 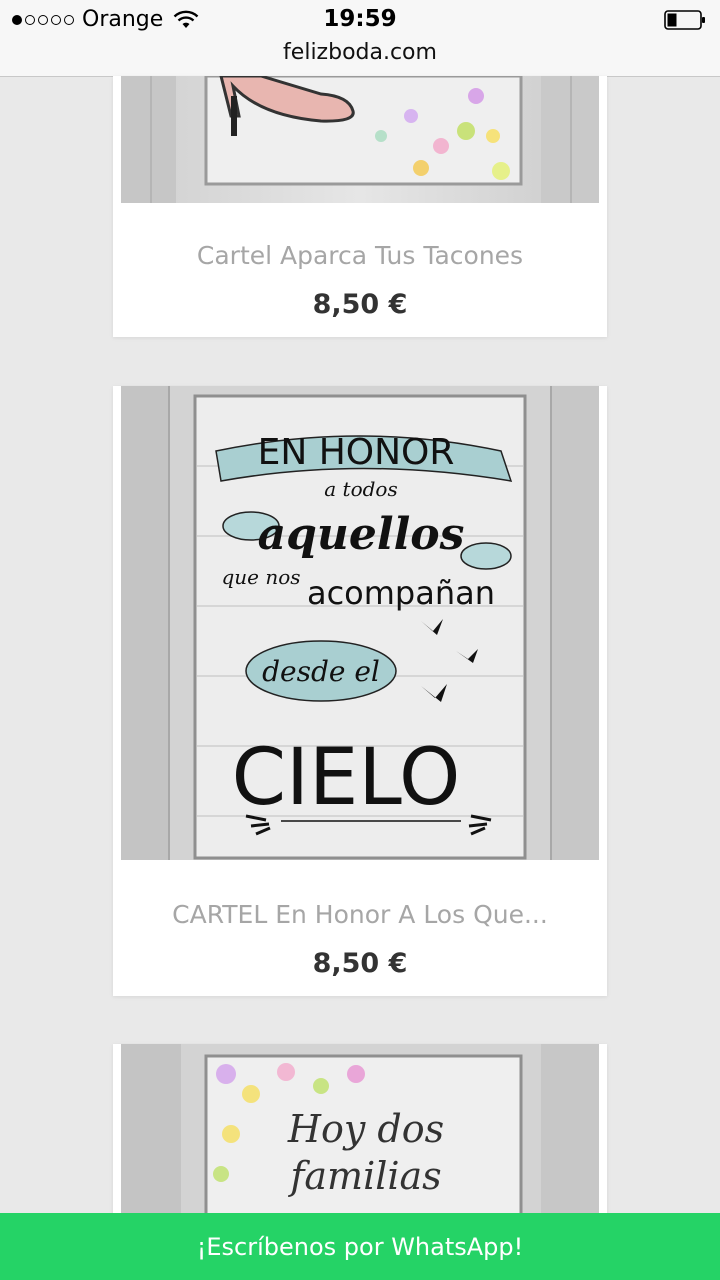 What do you see at coordinates (260, 577) in the screenshot?
I see `image-text-que-nos: que nos` at bounding box center [260, 577].